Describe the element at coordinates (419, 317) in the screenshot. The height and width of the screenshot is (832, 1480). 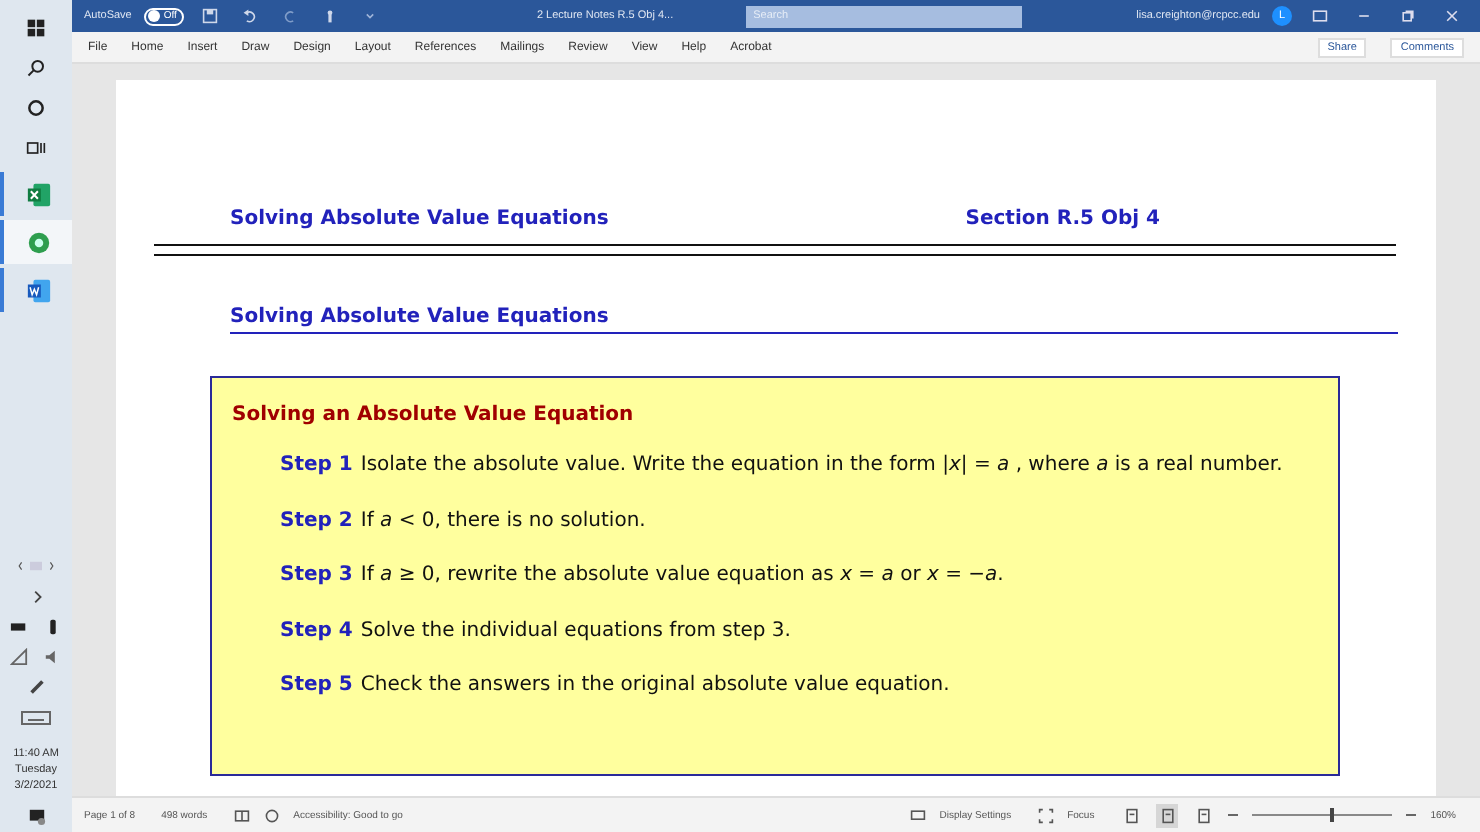
I see `section-heading: Solving Absolute Value Equations` at that location.